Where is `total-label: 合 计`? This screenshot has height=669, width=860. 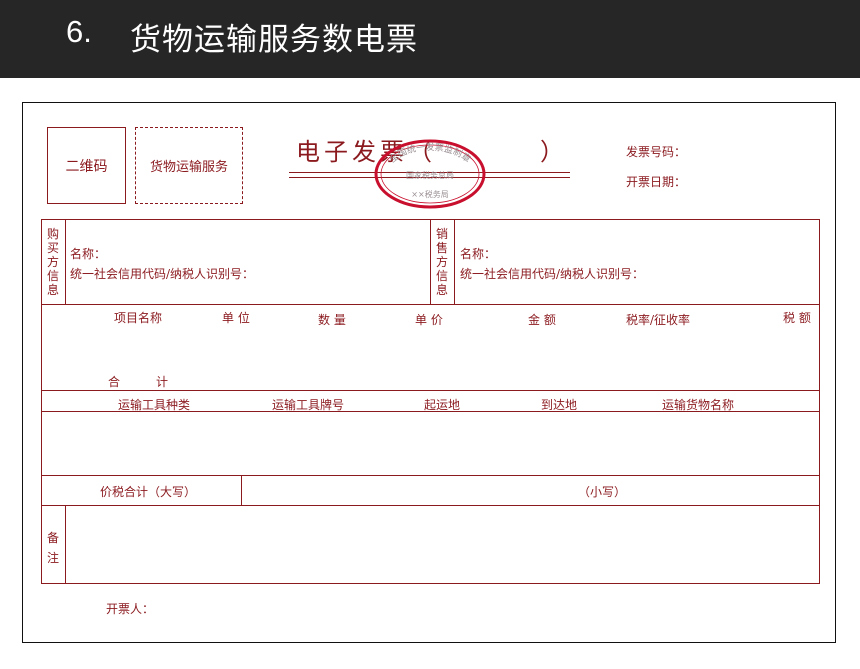
total-label: 合 计 is located at coordinates (138, 382).